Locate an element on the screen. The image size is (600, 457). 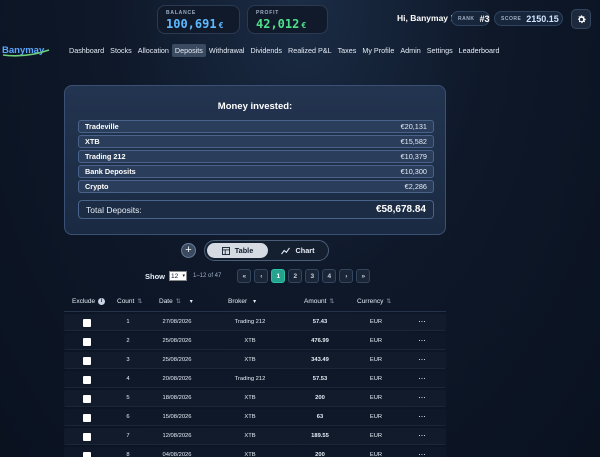
table-row: 8 04/08/2026 XTB 200 EUR ··· is located at coordinates (255, 452).